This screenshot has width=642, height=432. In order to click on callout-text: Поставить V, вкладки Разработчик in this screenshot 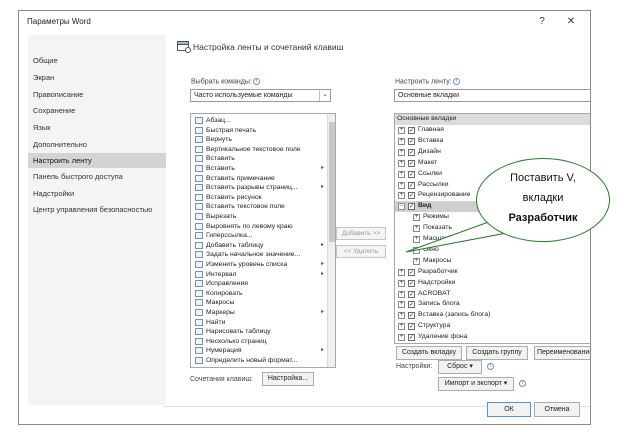, I will do `click(543, 198)`.